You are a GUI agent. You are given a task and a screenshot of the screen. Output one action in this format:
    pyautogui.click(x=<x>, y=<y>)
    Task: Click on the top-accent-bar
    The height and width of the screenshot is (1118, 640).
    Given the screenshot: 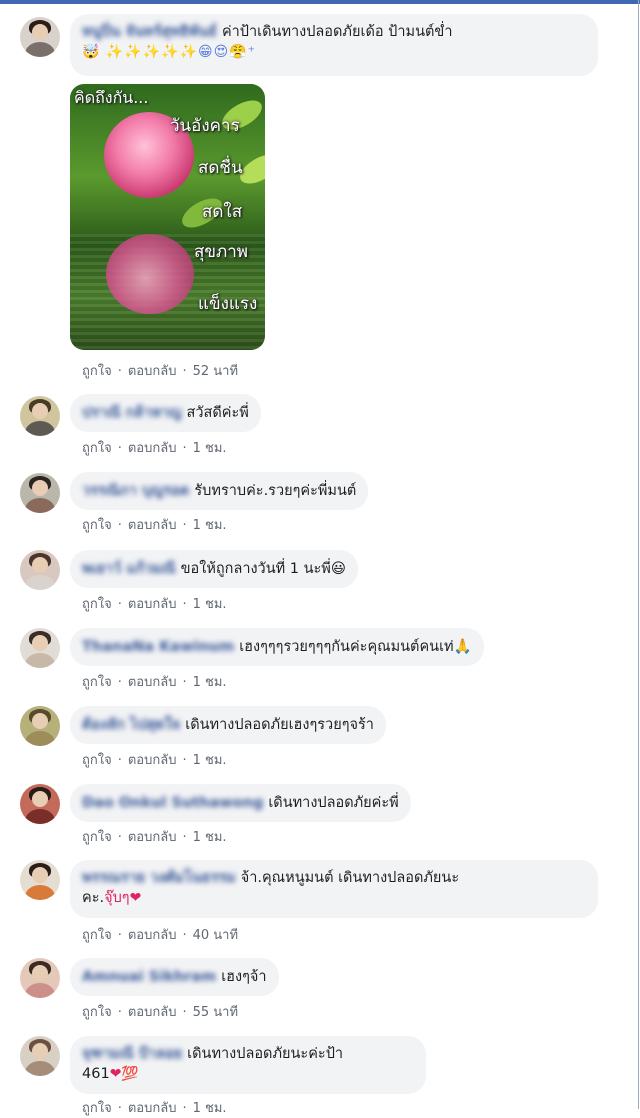 What is the action you would take?
    pyautogui.click(x=320, y=2)
    